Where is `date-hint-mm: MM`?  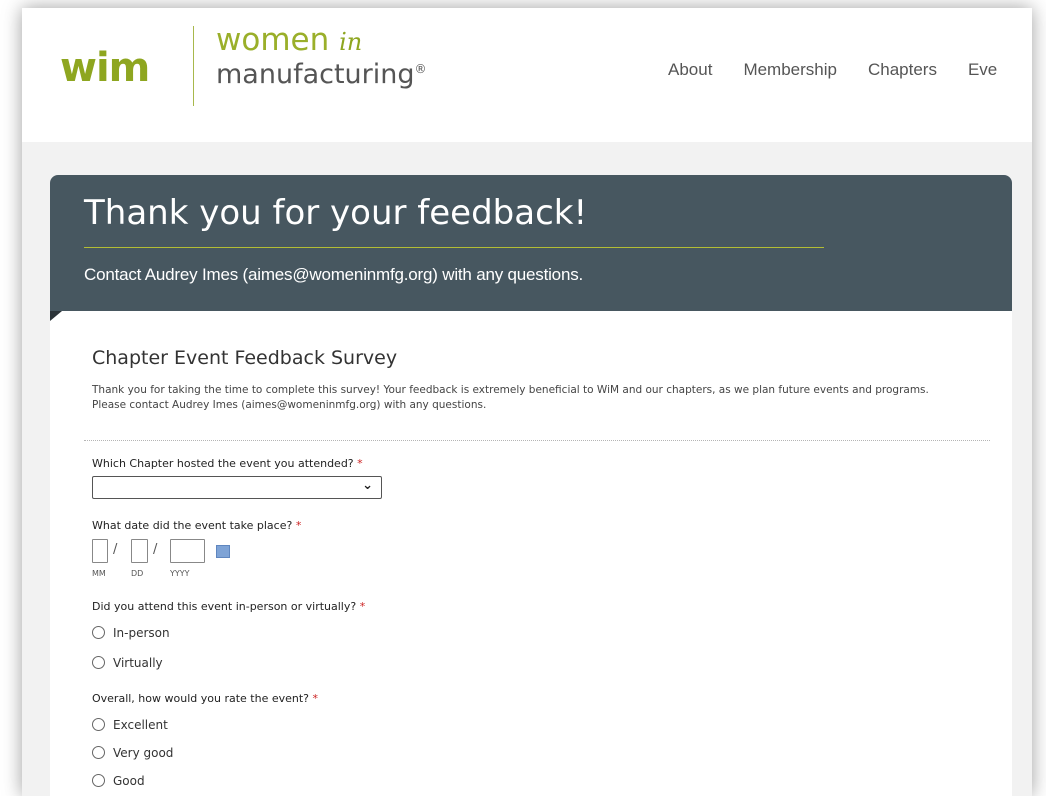
date-hint-mm: MM is located at coordinates (99, 573).